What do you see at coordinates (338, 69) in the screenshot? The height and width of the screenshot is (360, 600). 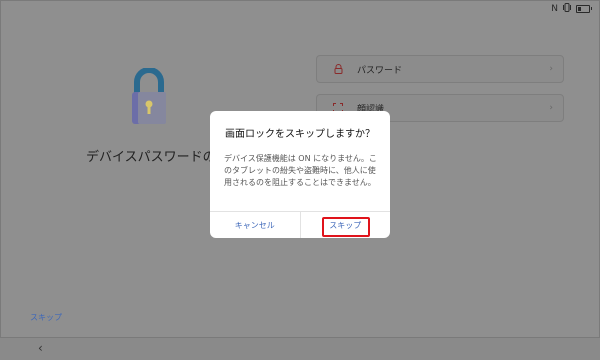 I see `lock-icon` at bounding box center [338, 69].